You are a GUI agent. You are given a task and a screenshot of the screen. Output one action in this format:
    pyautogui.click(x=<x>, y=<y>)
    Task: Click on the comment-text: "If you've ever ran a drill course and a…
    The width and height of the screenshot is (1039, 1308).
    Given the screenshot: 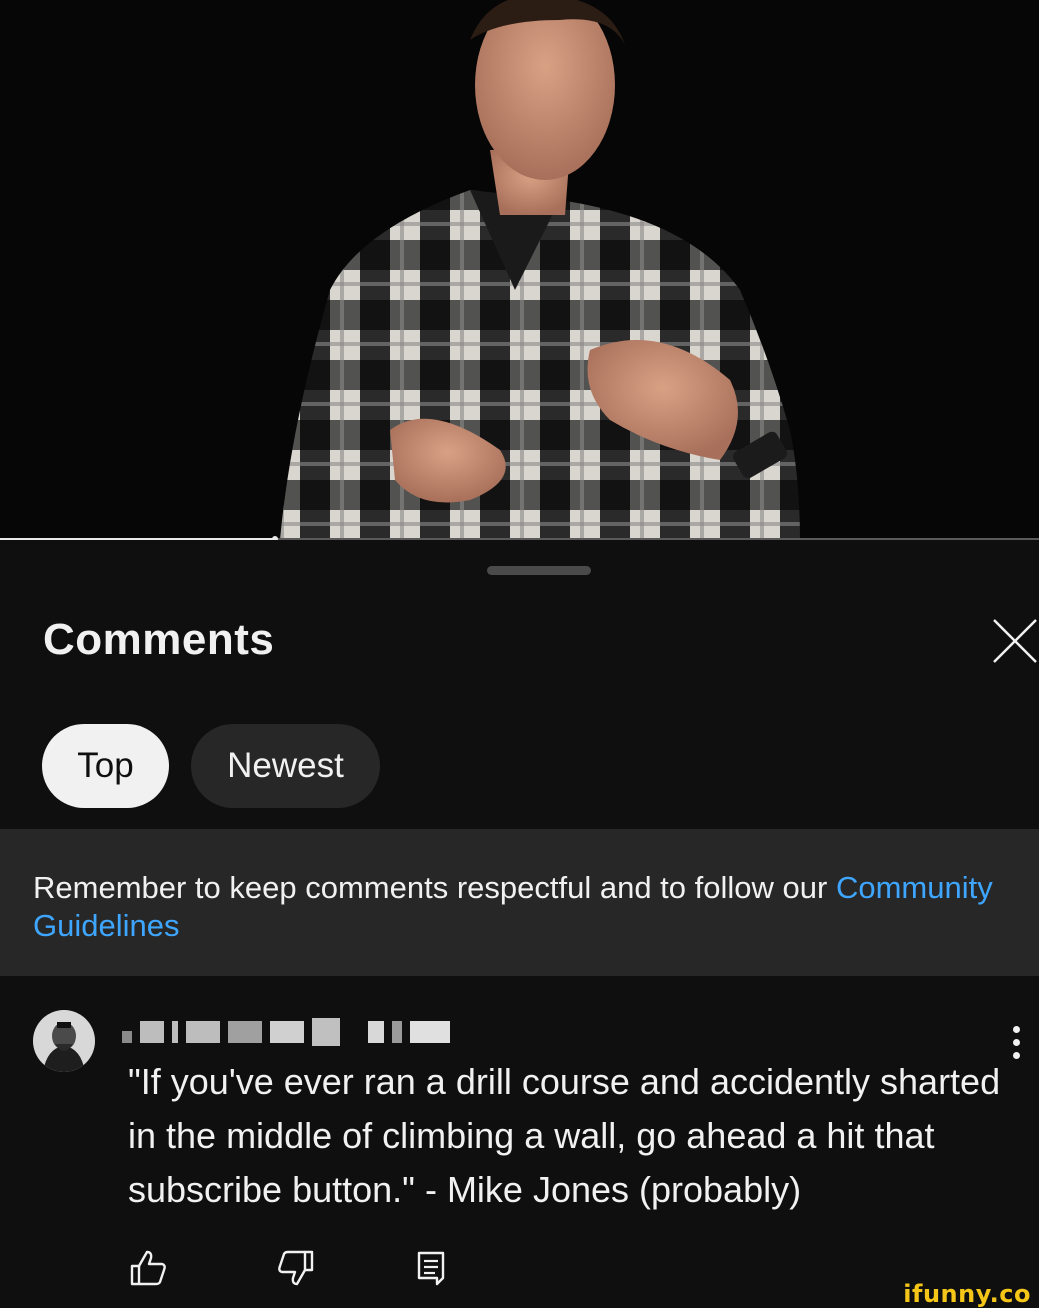 What is the action you would take?
    pyautogui.click(x=564, y=1135)
    